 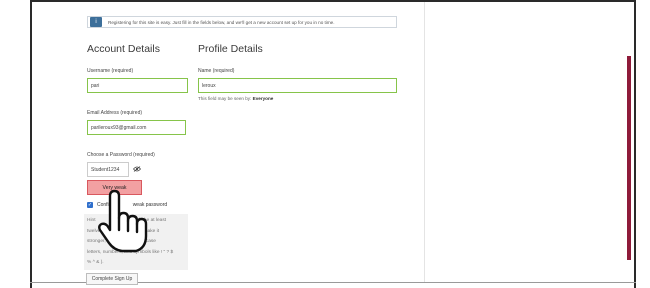 What do you see at coordinates (123, 49) in the screenshot?
I see `account-details-title: Account Details` at bounding box center [123, 49].